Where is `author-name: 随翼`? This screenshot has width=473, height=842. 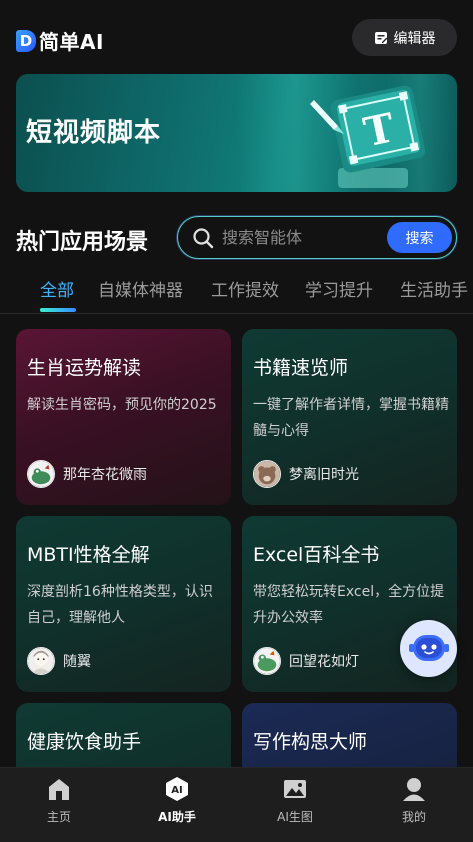
author-name: 随翼 is located at coordinates (77, 662).